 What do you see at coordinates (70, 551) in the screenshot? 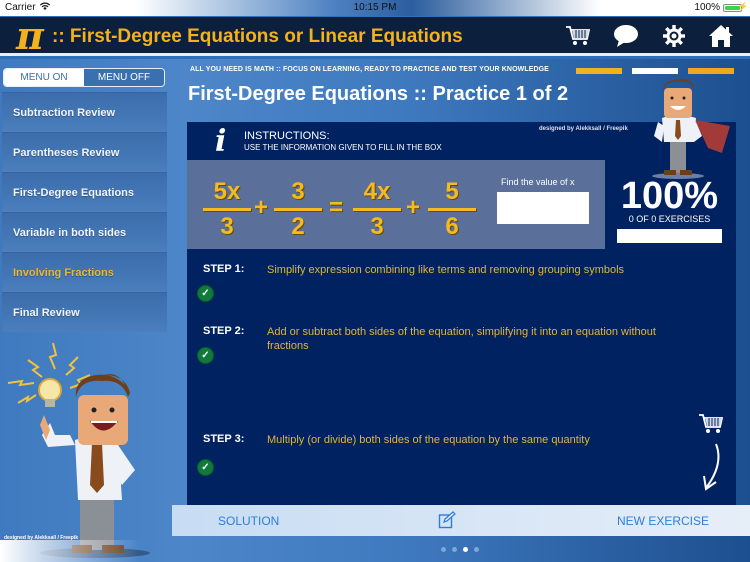
I see `footer-gradient` at bounding box center [70, 551].